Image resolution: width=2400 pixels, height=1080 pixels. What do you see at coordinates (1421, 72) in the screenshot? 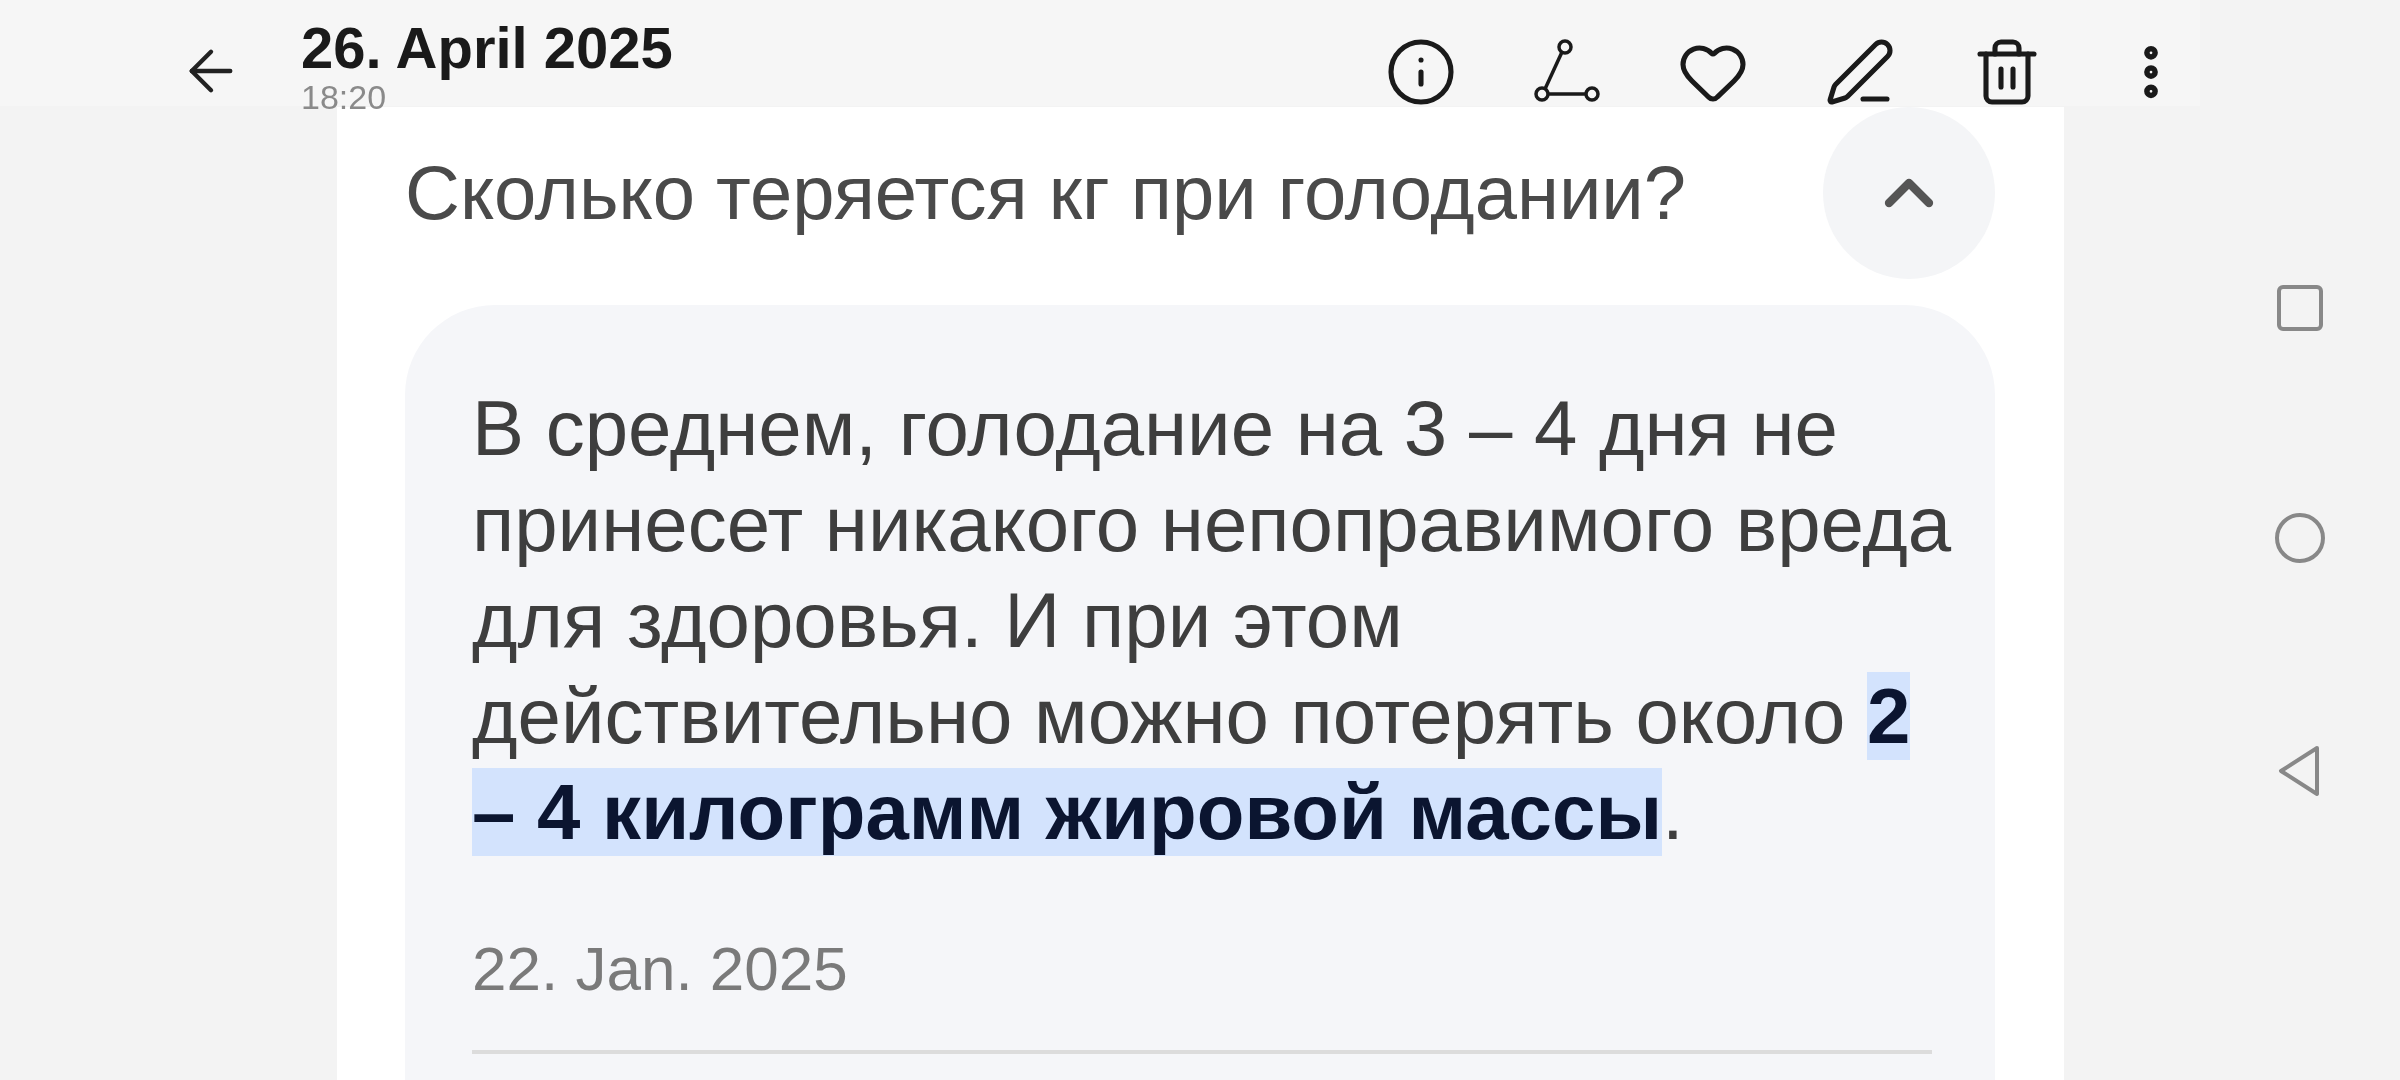
I see `info-icon` at bounding box center [1421, 72].